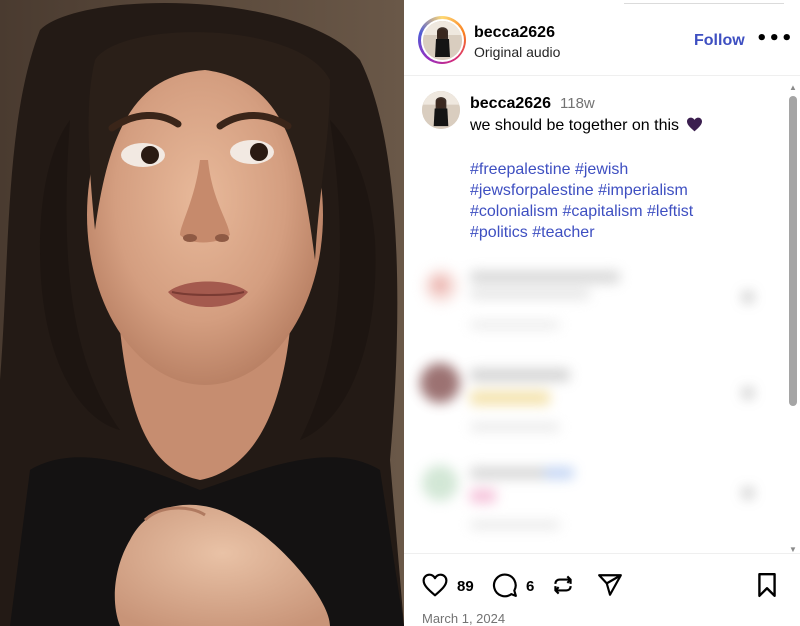  I want to click on hashtag-link: #imperialism, so click(643, 190).